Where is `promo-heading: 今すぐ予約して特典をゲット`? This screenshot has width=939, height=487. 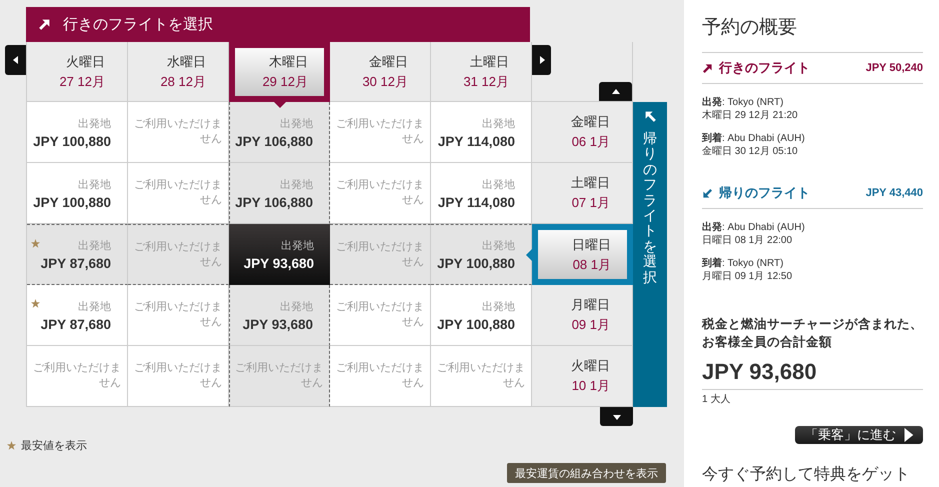
promo-heading: 今すぐ予約して特典をゲット is located at coordinates (812, 475).